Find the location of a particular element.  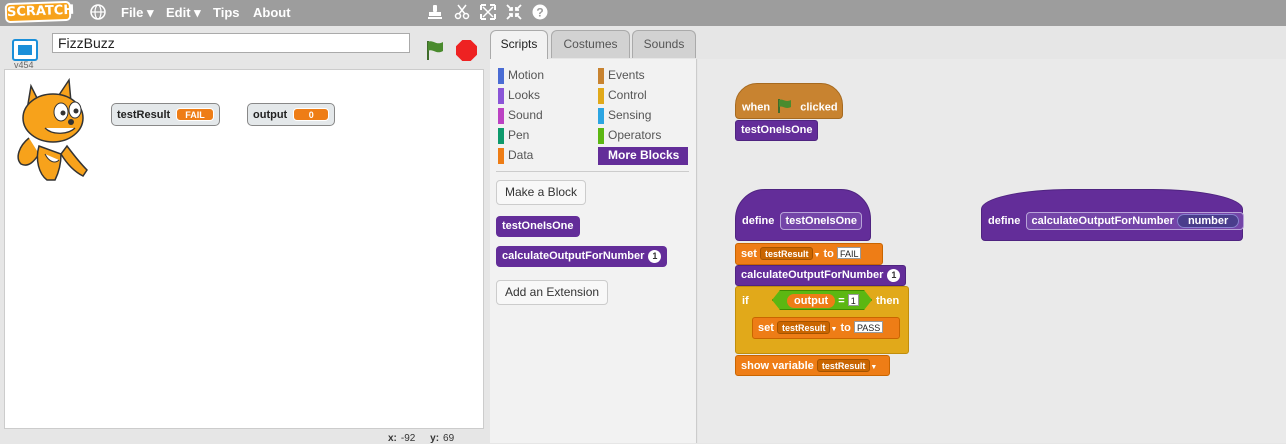

category-looks: Looks is located at coordinates (519, 96).